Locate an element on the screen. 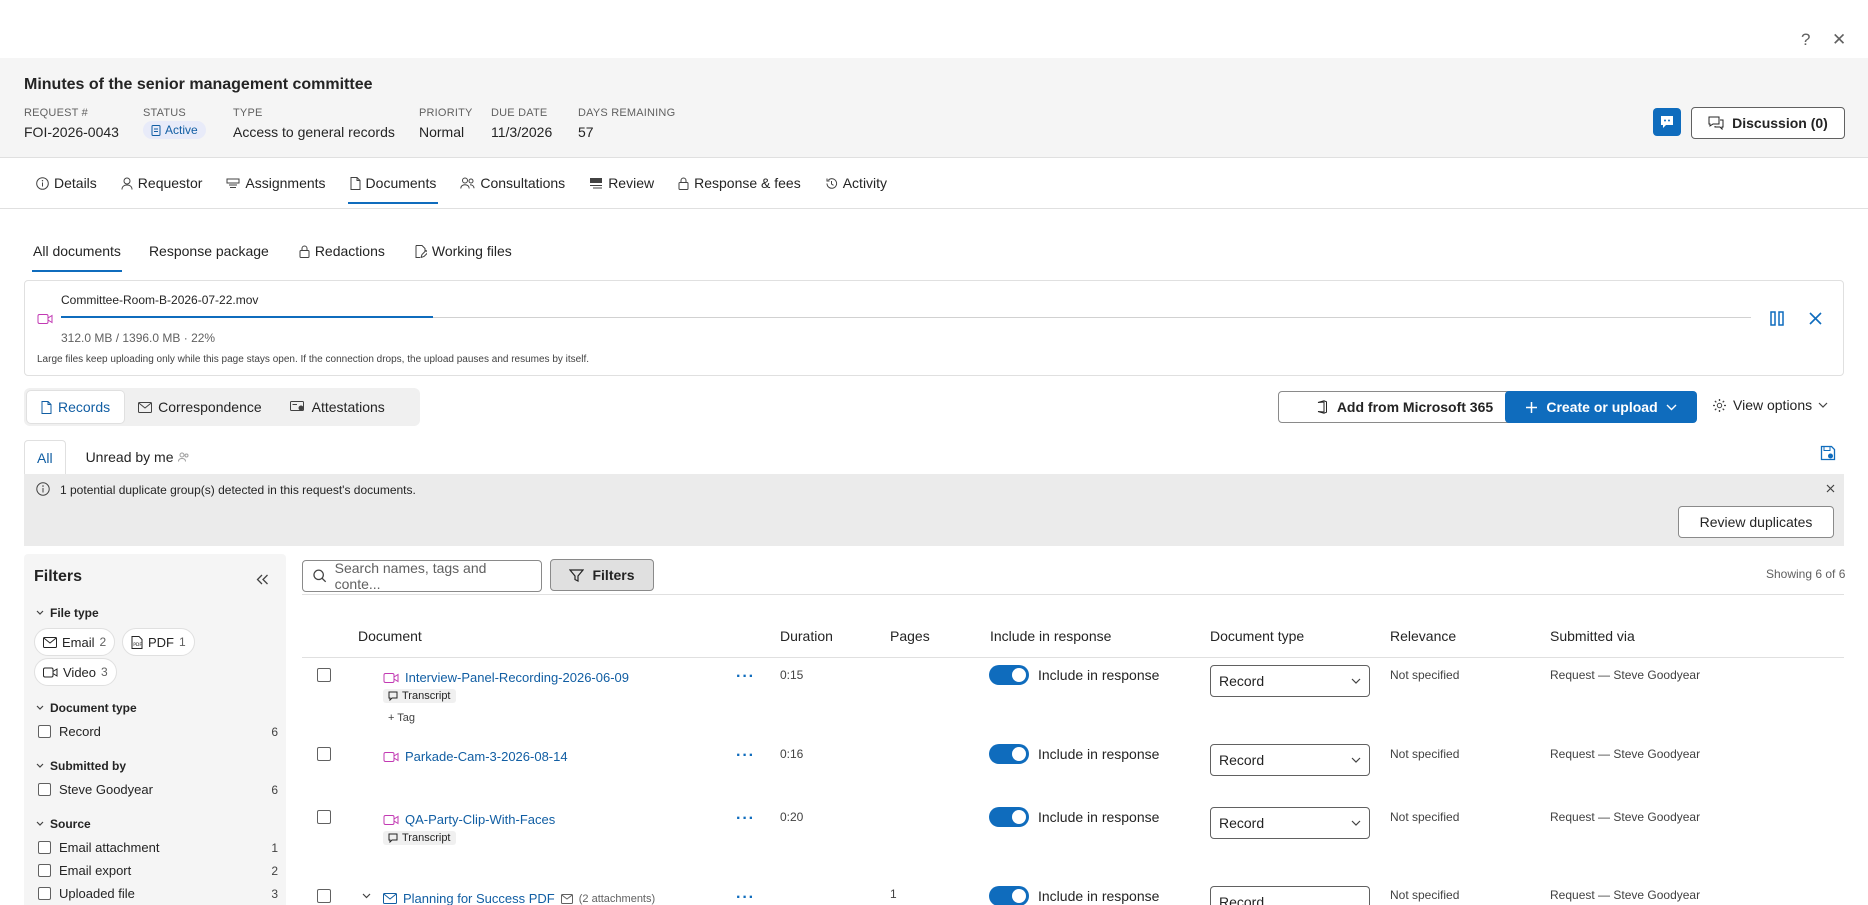 This screenshot has width=1868, height=905. file-type-section: File type is located at coordinates (67, 613).